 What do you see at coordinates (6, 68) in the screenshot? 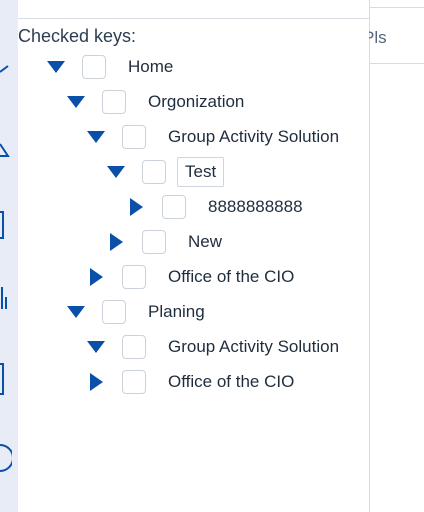
I see `edit-icon` at bounding box center [6, 68].